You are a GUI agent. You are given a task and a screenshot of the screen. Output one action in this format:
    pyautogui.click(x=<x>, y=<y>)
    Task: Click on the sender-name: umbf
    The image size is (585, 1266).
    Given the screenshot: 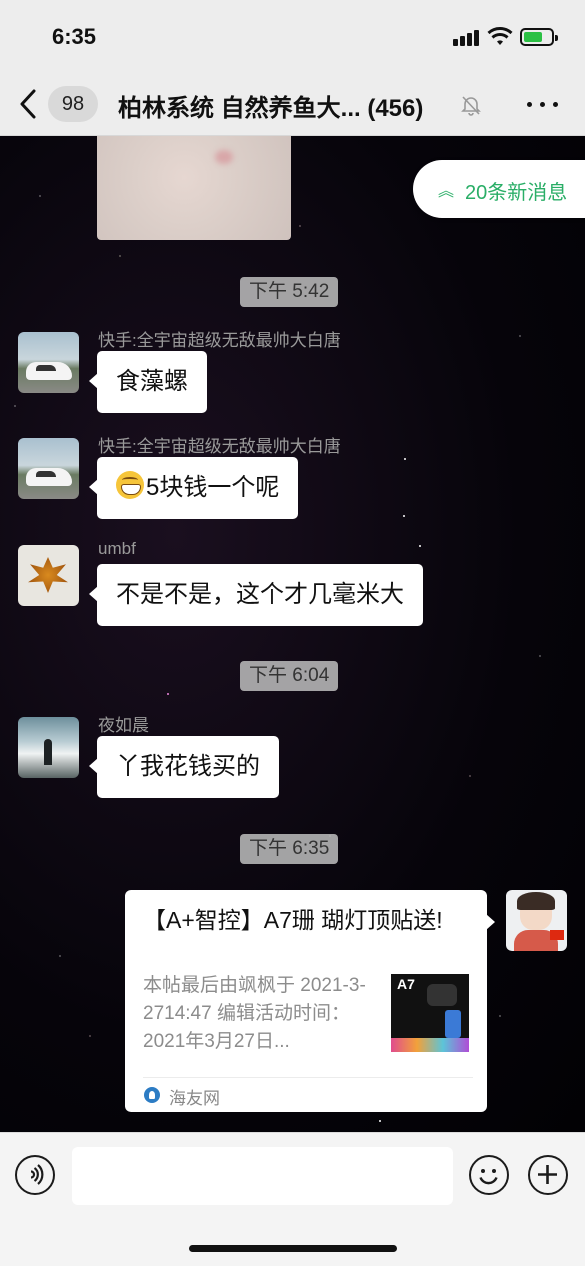 What is the action you would take?
    pyautogui.click(x=117, y=548)
    